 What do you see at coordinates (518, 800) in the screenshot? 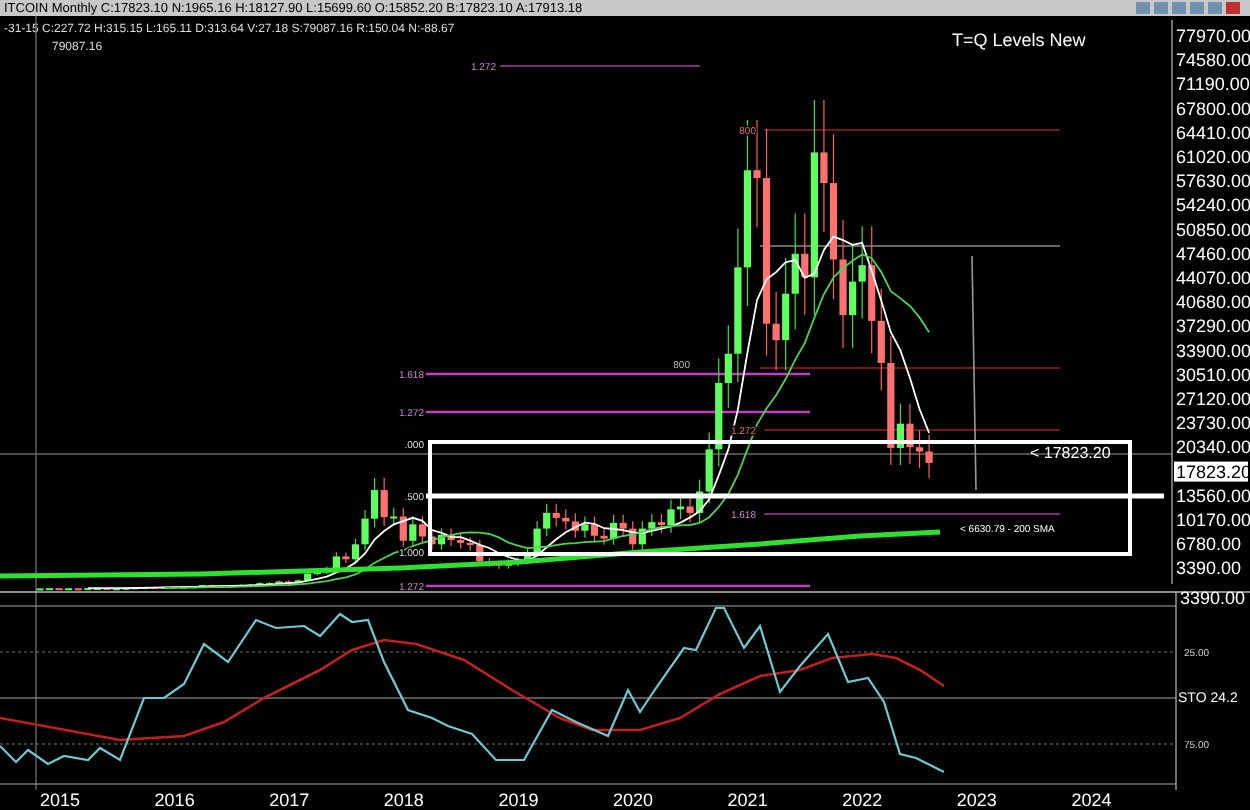
I see `year-label: 2019` at bounding box center [518, 800].